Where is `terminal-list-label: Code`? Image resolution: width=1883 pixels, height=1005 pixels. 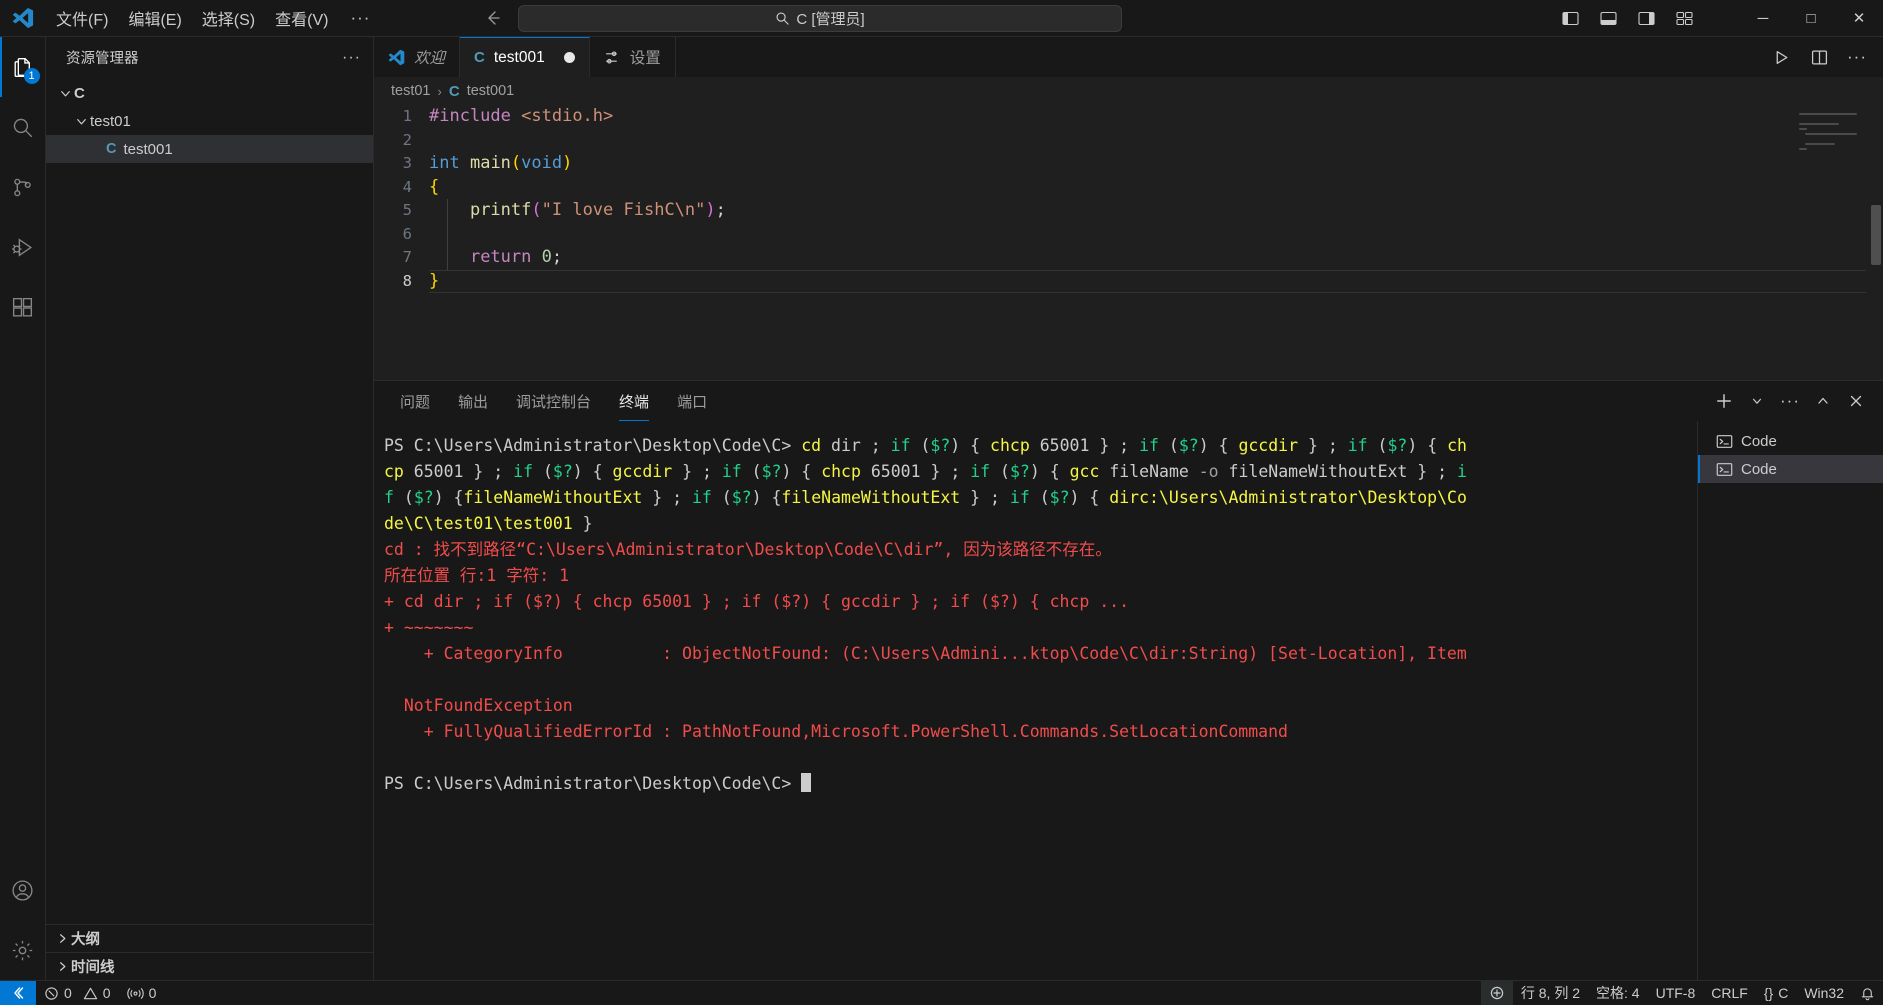 terminal-list-label: Code is located at coordinates (1759, 441).